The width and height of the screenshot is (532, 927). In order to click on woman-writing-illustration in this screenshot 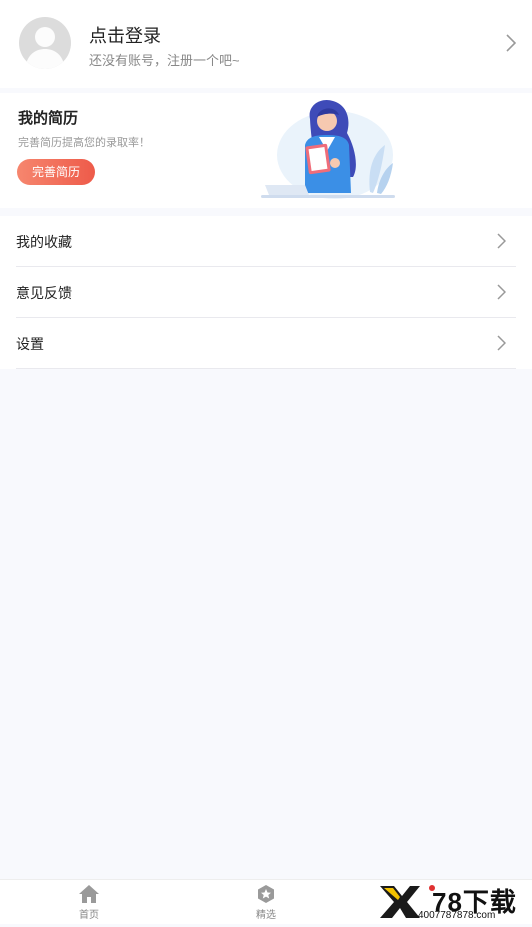, I will do `click(328, 149)`.